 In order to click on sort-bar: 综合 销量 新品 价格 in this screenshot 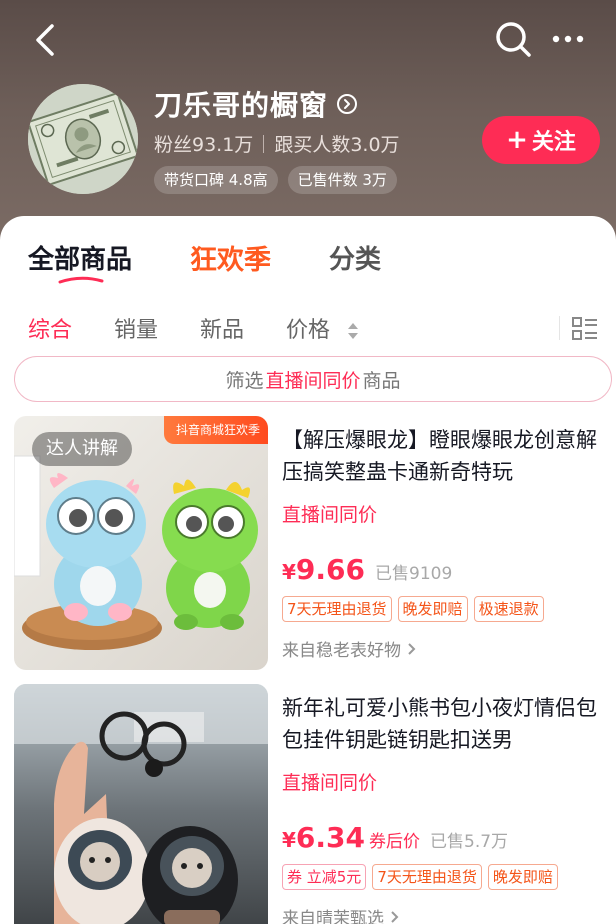, I will do `click(318, 328)`.